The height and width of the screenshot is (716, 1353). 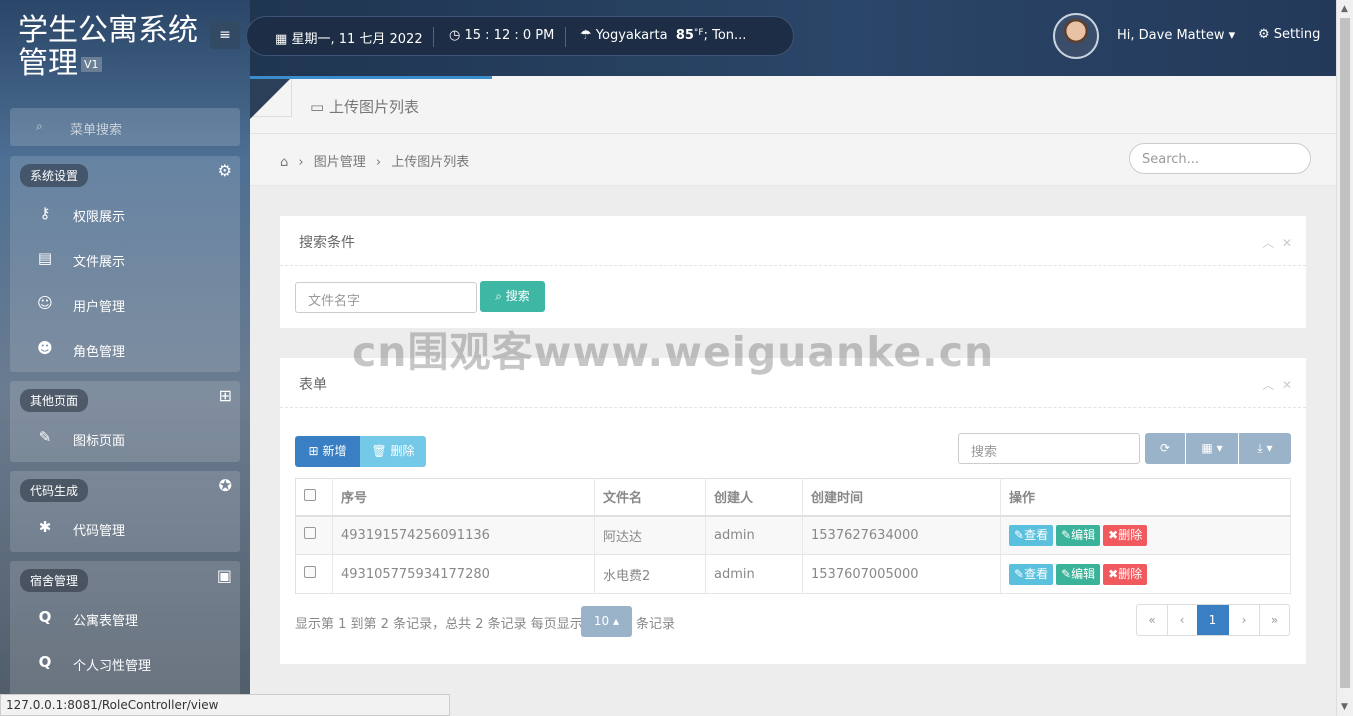 I want to click on select-all-cell, so click(x=314, y=497).